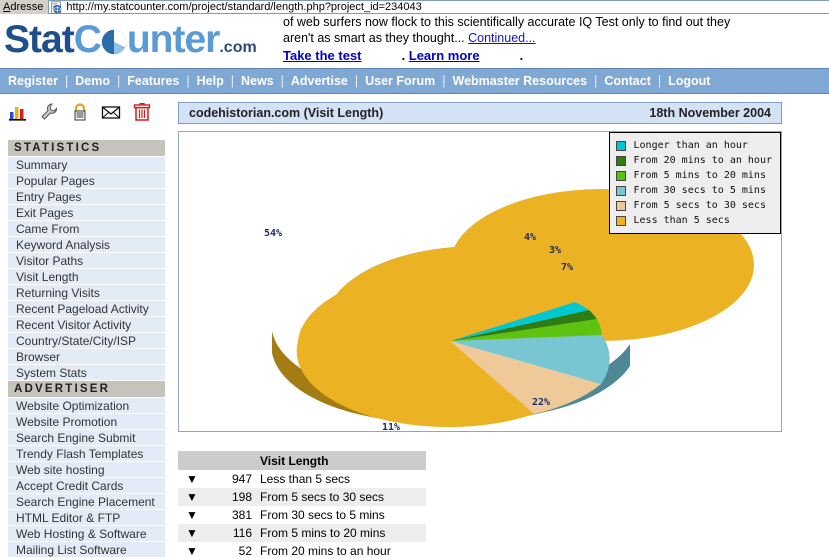 The width and height of the screenshot is (829, 558). What do you see at coordinates (86, 357) in the screenshot?
I see `sidebar-item-browser: Browser` at bounding box center [86, 357].